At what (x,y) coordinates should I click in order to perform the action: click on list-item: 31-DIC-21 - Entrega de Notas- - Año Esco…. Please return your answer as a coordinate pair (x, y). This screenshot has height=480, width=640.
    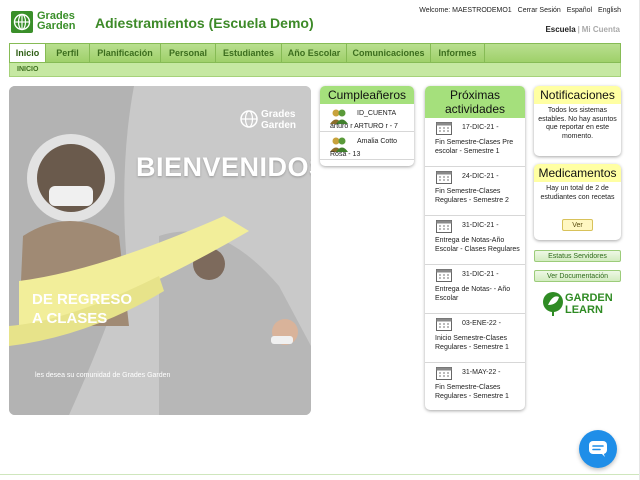
    Looking at the image, I should click on (475, 289).